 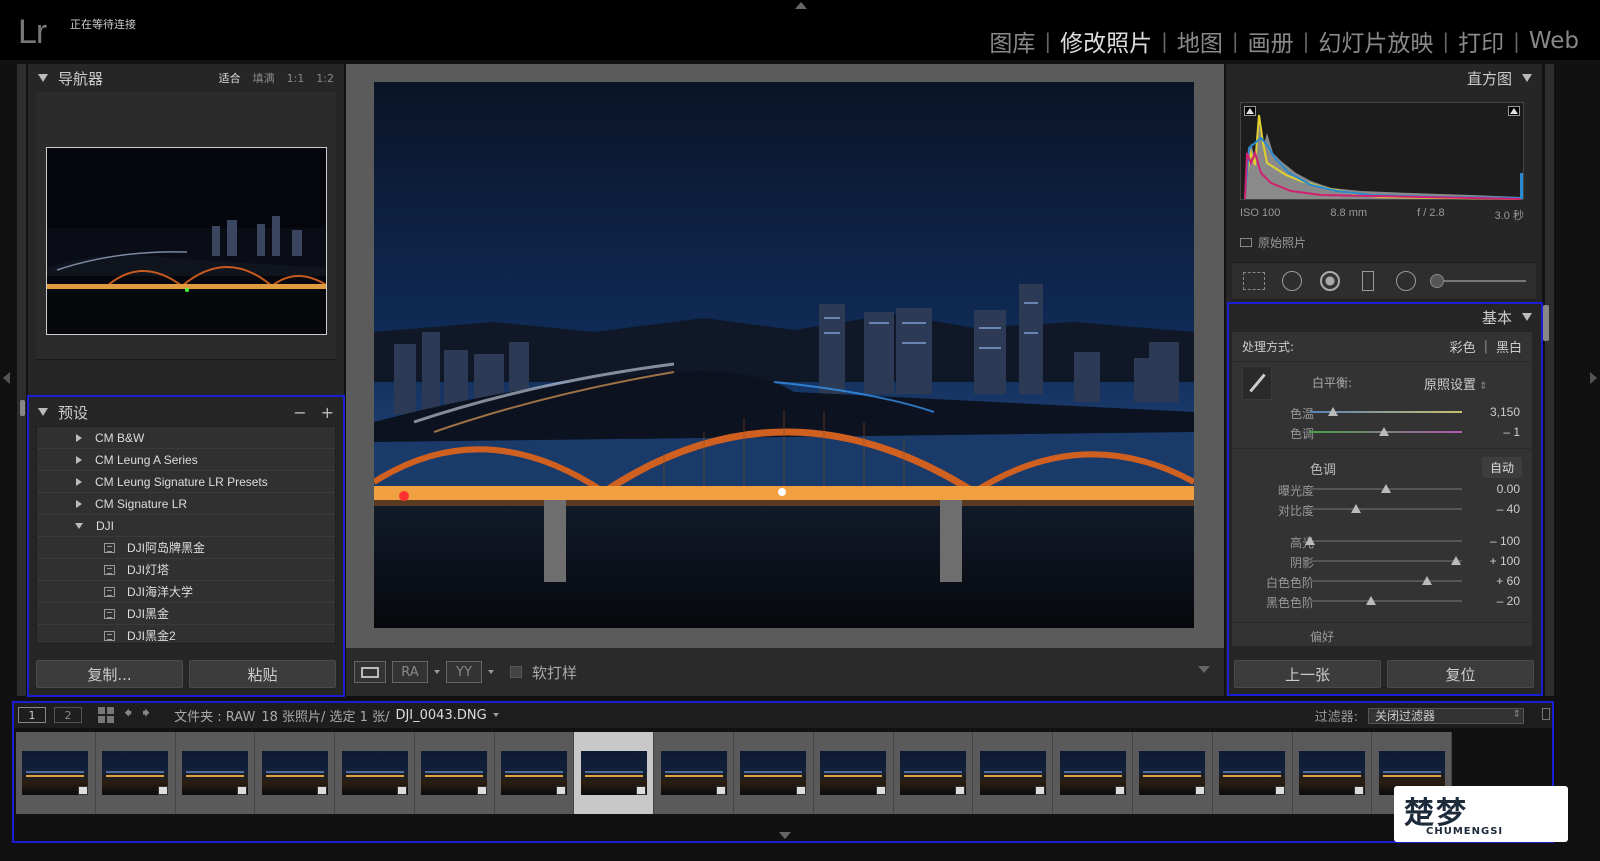 I want to click on shadows-slider, so click(x=1386, y=560).